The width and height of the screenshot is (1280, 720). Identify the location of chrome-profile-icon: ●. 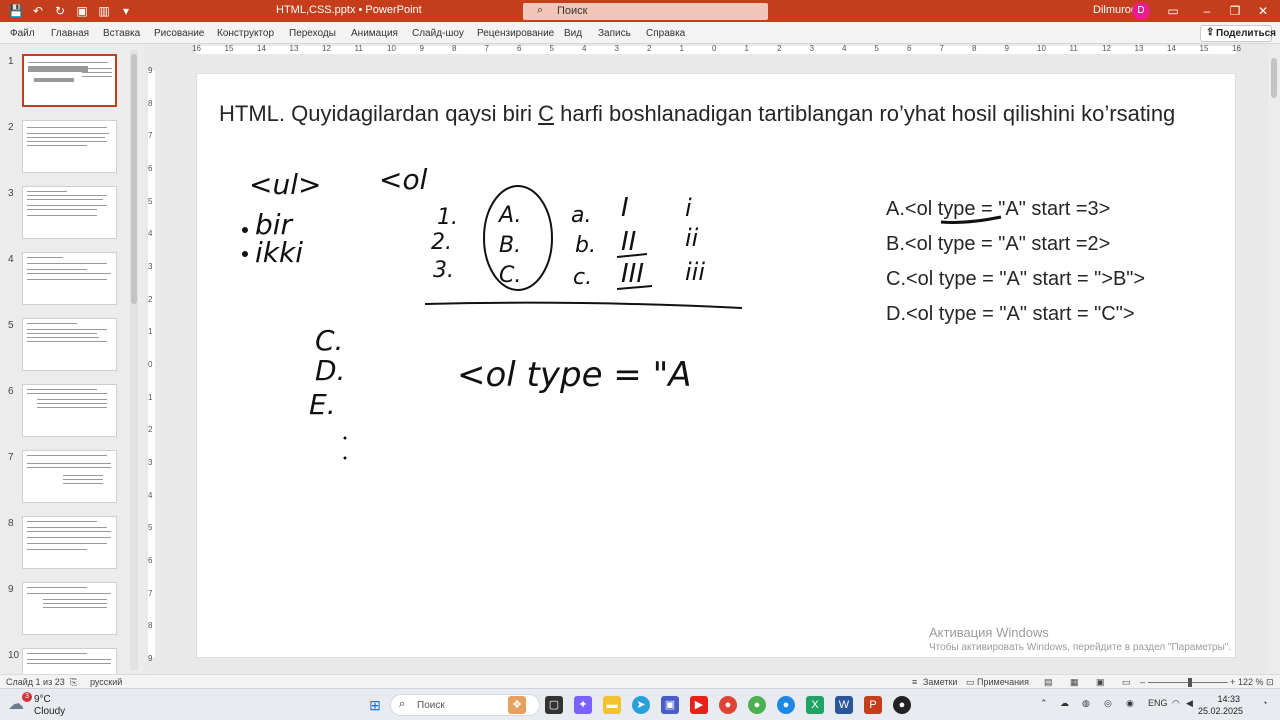
(757, 705).